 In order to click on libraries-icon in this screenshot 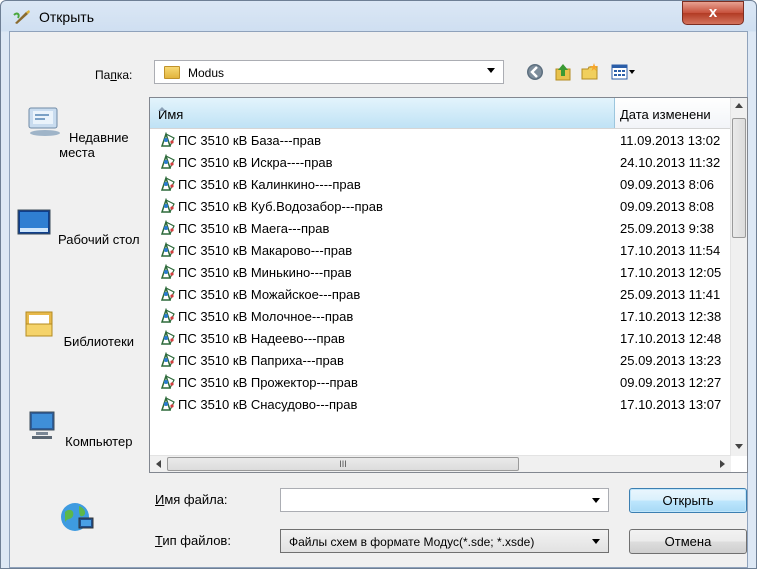, I will do `click(39, 324)`.